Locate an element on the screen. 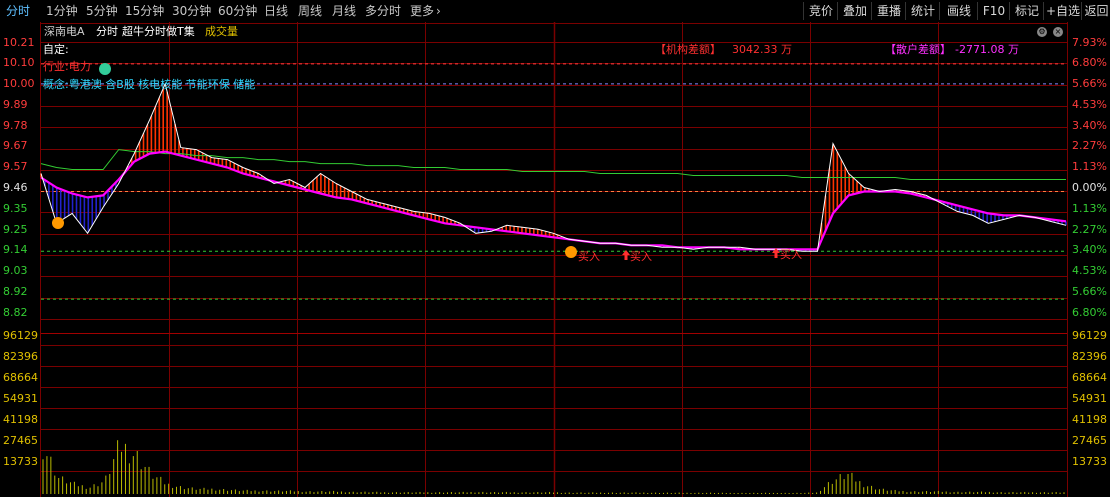 Image resolution: width=1110 pixels, height=497 pixels. overlay-button: 叠加 is located at coordinates (854, 11).